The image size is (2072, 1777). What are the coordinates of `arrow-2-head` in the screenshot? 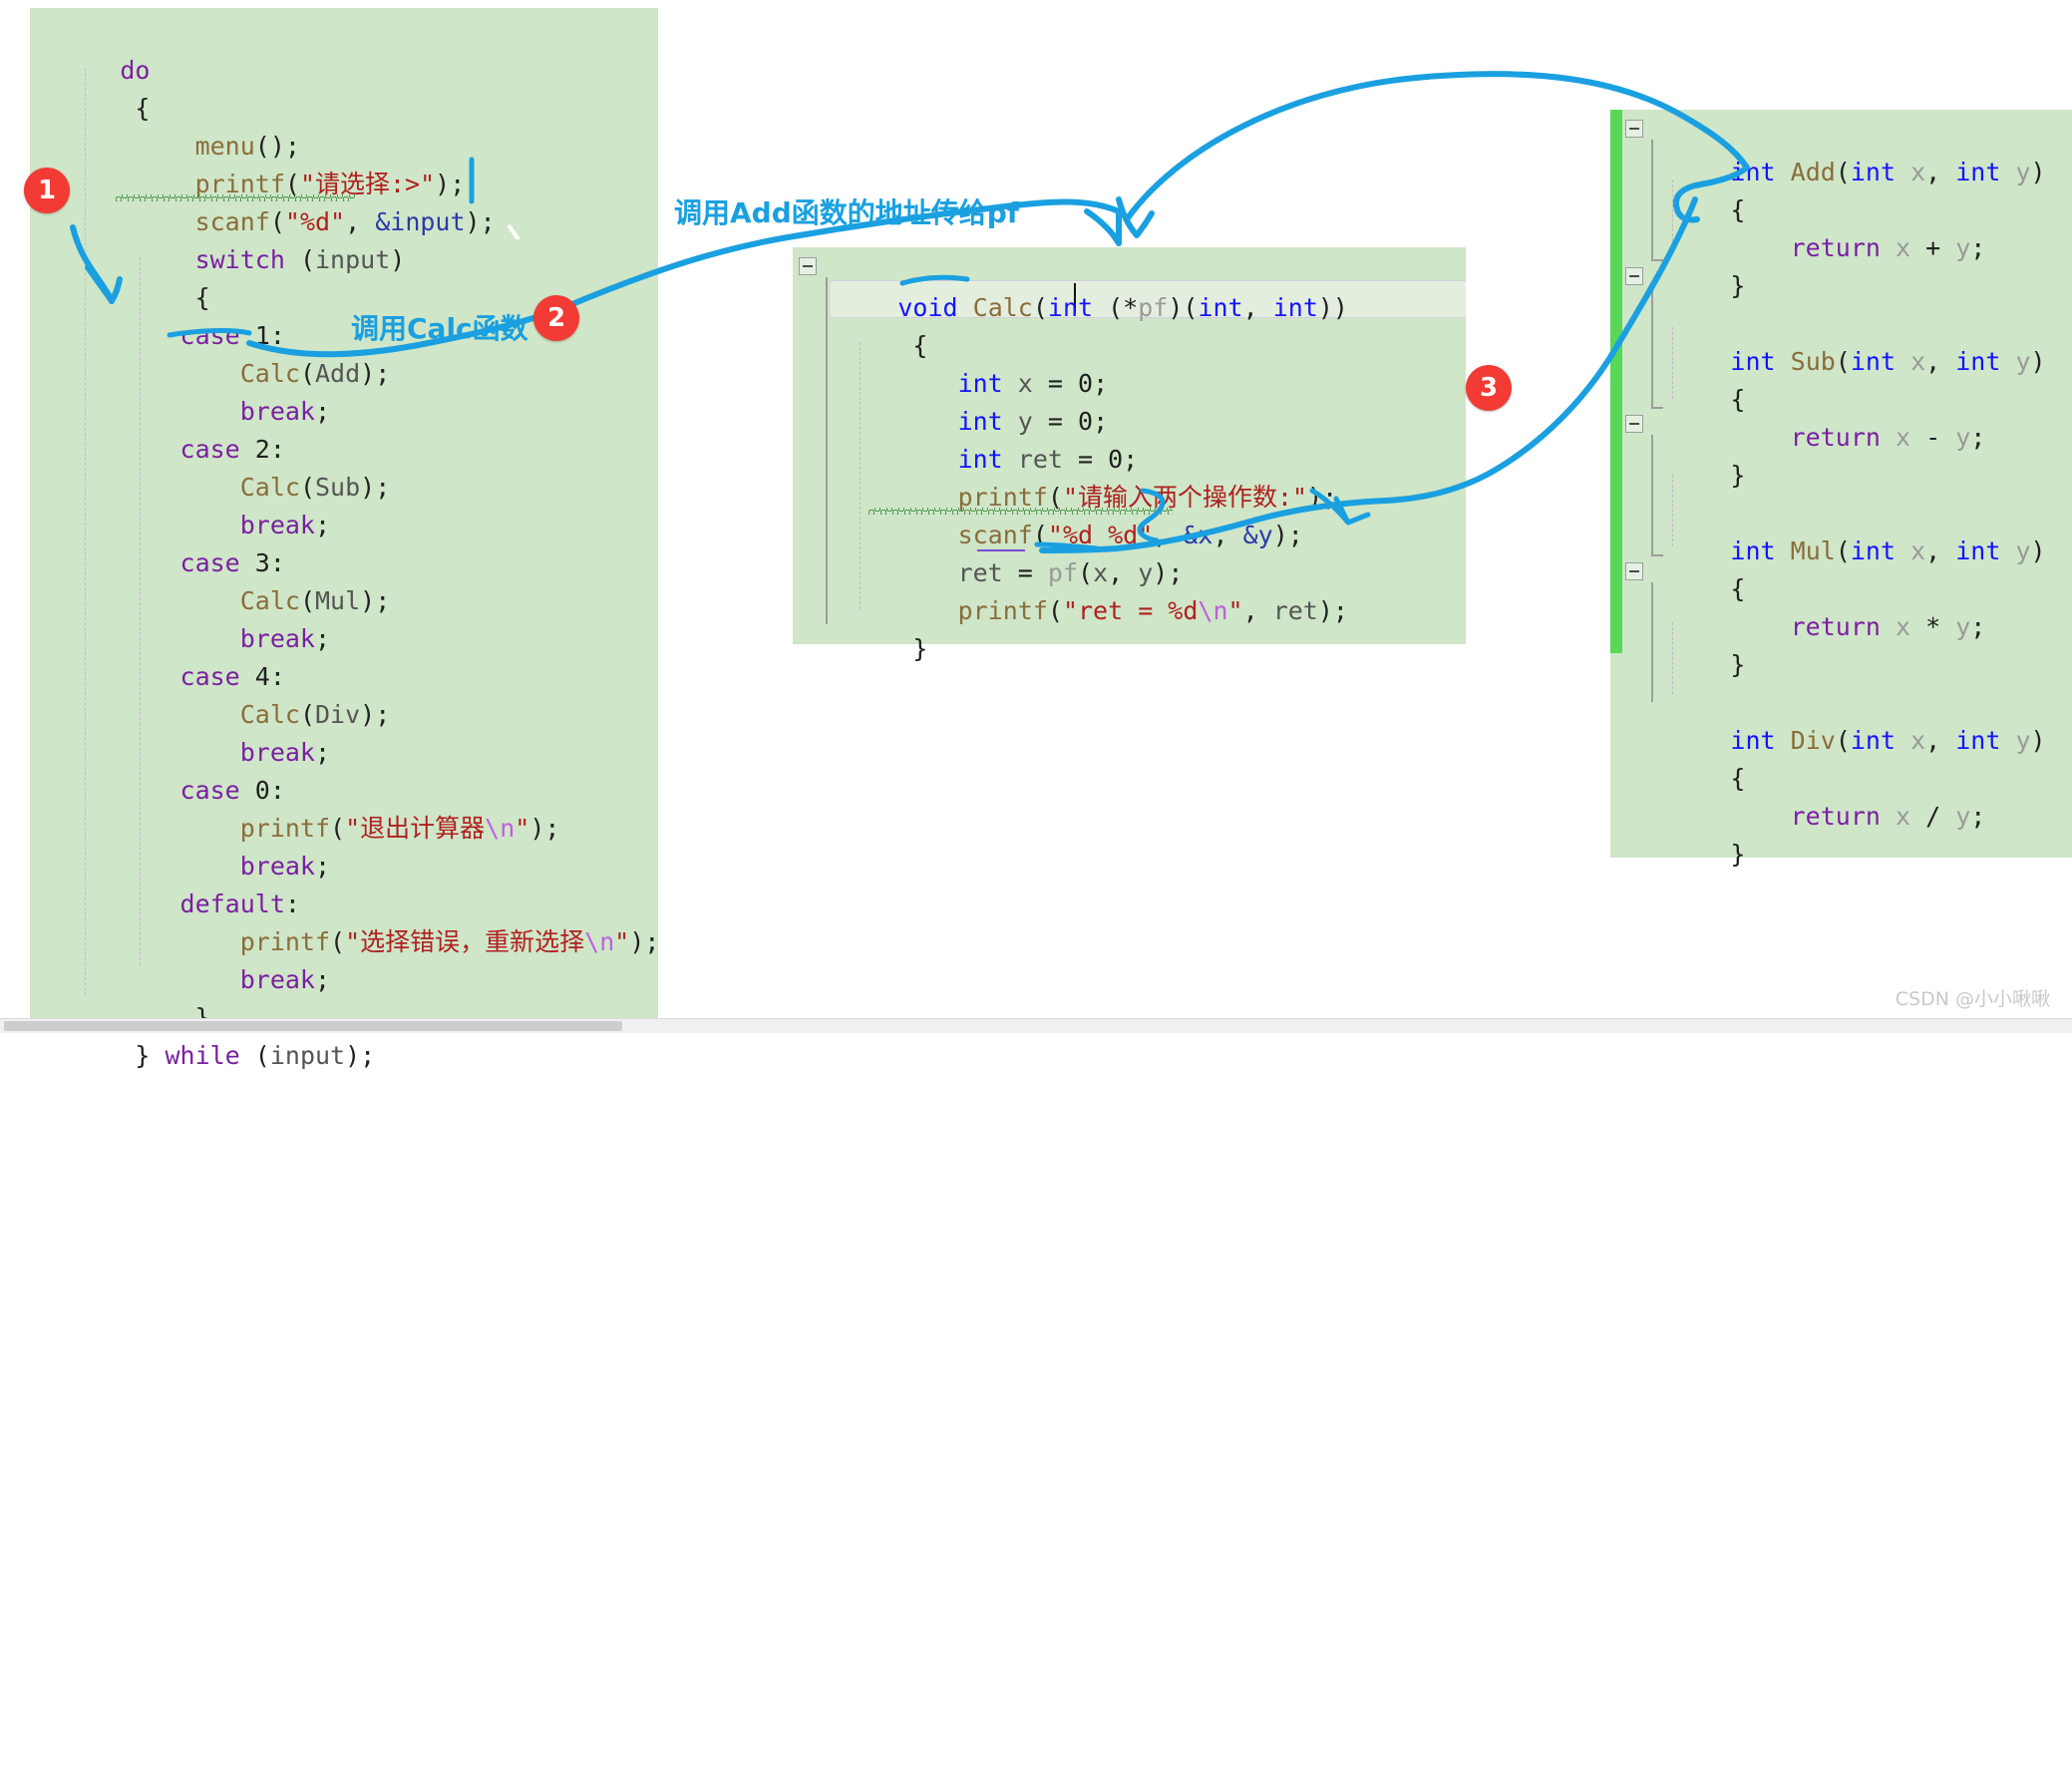 It's located at (1103, 227).